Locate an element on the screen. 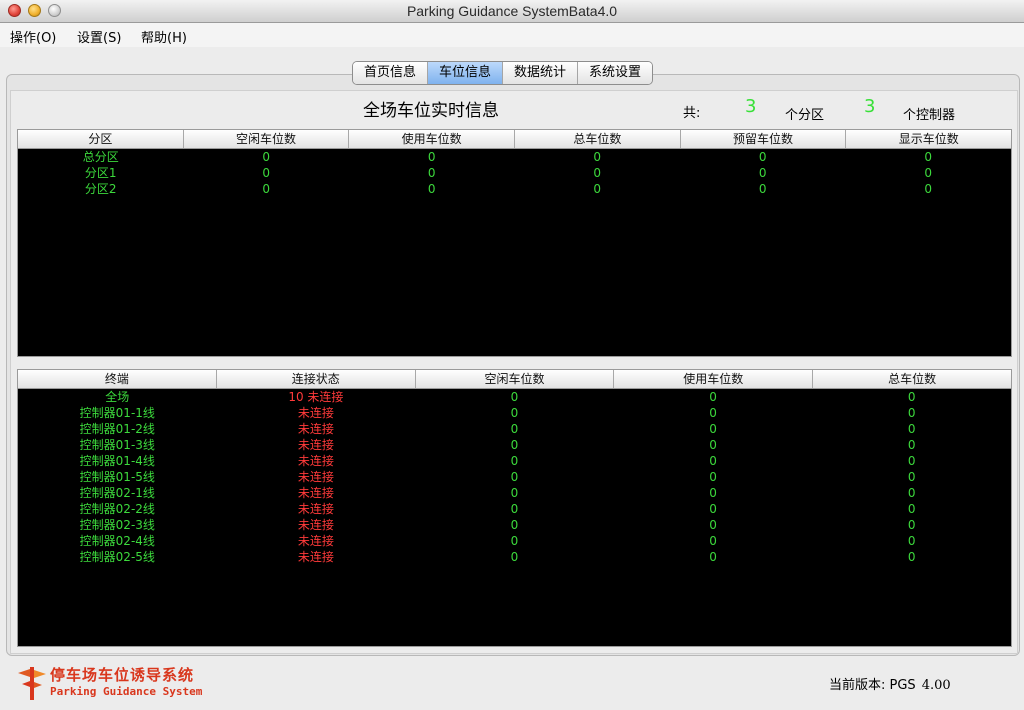  terminal-row: 控制器01-1线 未连接 0 0 0 is located at coordinates (514, 413).